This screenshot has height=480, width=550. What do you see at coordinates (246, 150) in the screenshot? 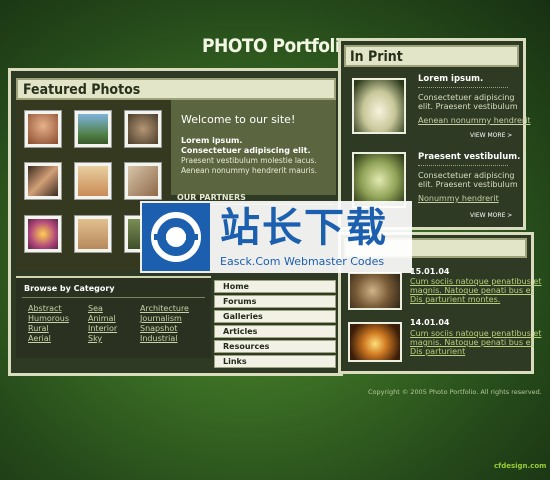
I see `welcome-lead-2: Consectetuer adipiscing elit.` at bounding box center [246, 150].